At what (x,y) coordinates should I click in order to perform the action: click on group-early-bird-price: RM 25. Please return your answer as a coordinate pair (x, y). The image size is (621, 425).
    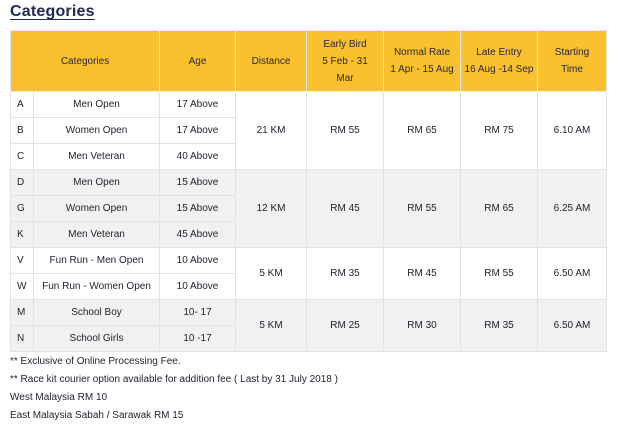
    Looking at the image, I should click on (345, 325).